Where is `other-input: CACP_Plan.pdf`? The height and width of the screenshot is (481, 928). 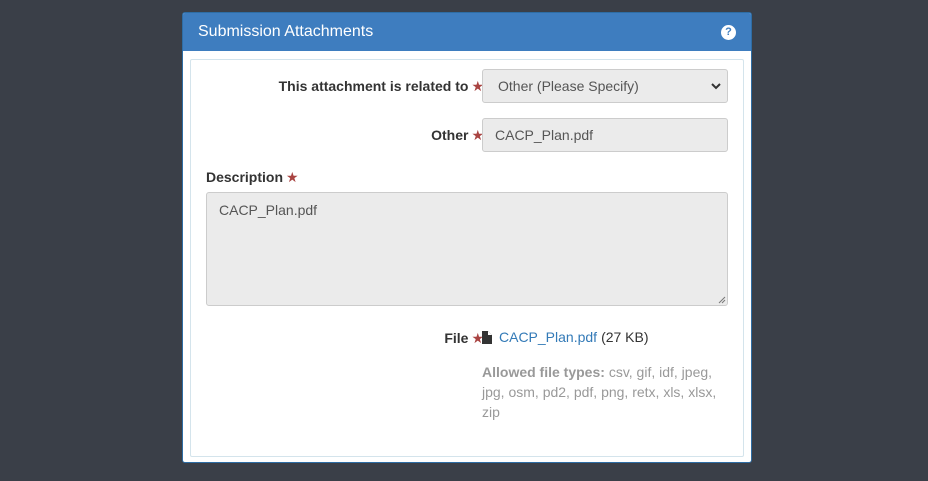 other-input: CACP_Plan.pdf is located at coordinates (605, 135).